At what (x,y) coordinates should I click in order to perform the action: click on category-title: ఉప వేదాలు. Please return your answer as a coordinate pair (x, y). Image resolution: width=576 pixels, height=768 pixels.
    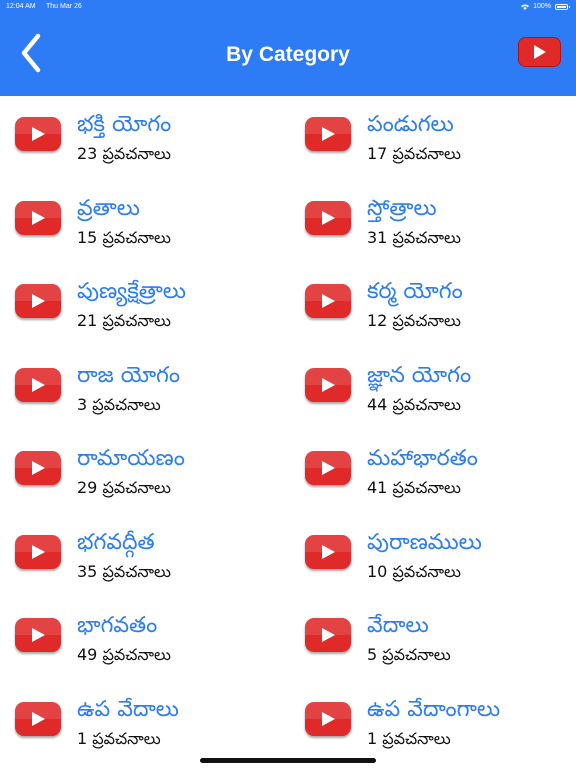
    Looking at the image, I should click on (128, 709).